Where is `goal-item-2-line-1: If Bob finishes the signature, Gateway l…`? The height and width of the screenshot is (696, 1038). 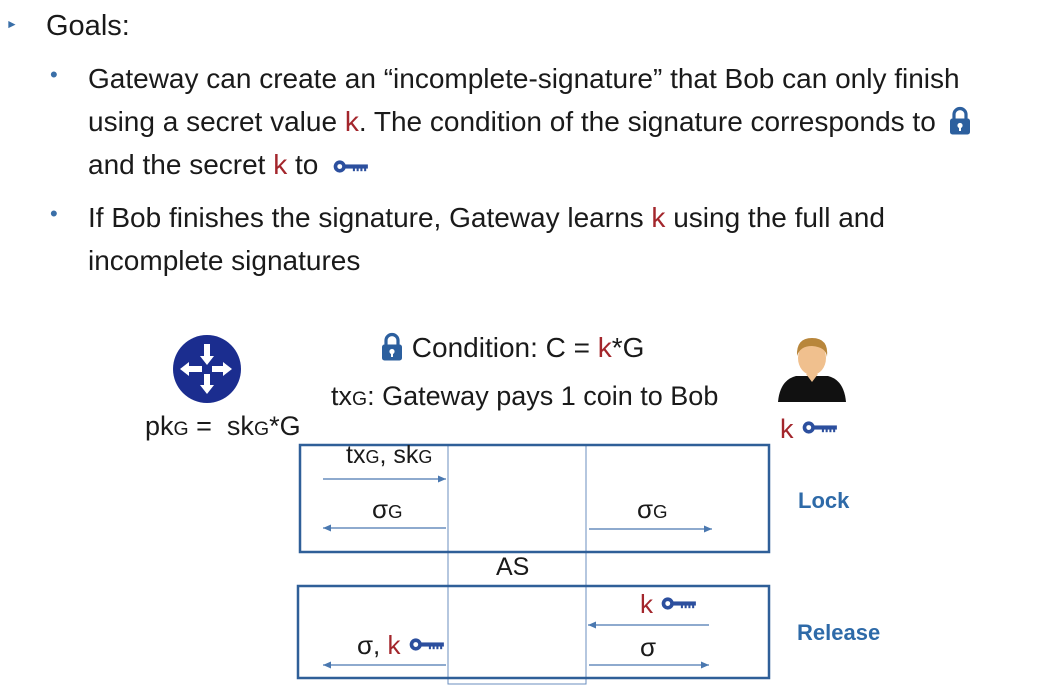 goal-item-2-line-1: If Bob finishes the signature, Gateway l… is located at coordinates (486, 217).